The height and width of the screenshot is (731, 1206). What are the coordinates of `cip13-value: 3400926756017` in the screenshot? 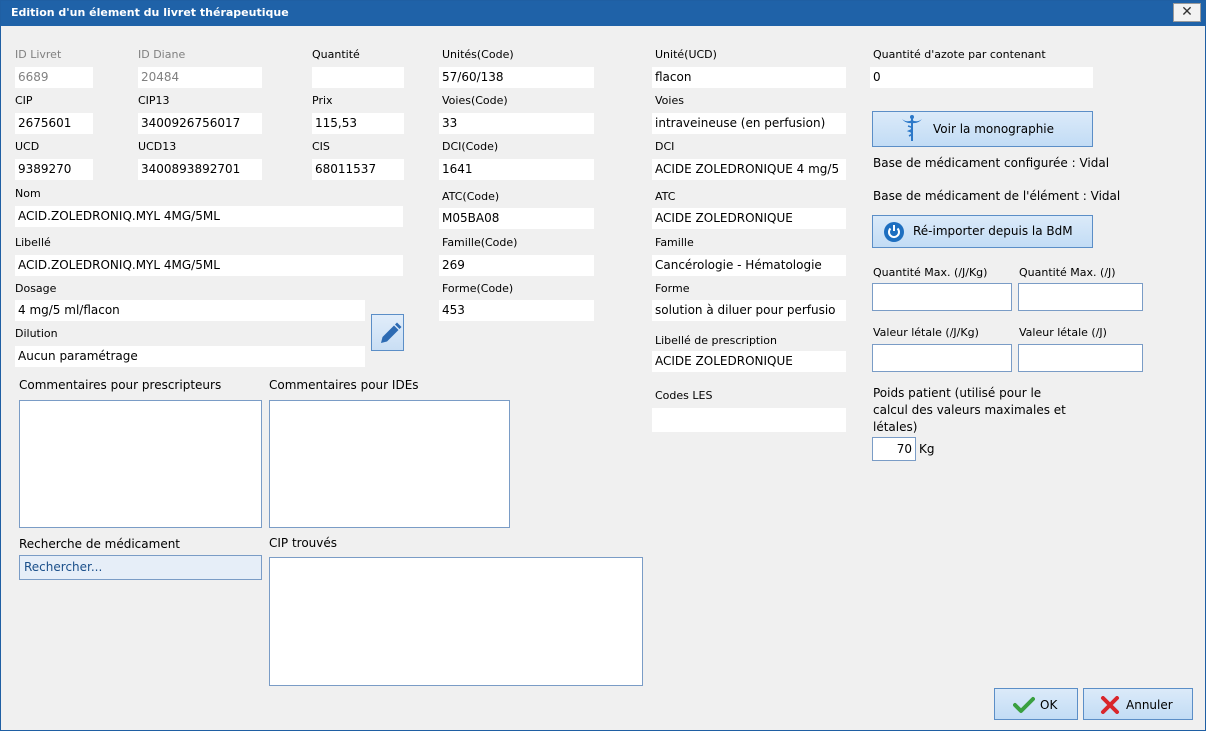 It's located at (200, 123).